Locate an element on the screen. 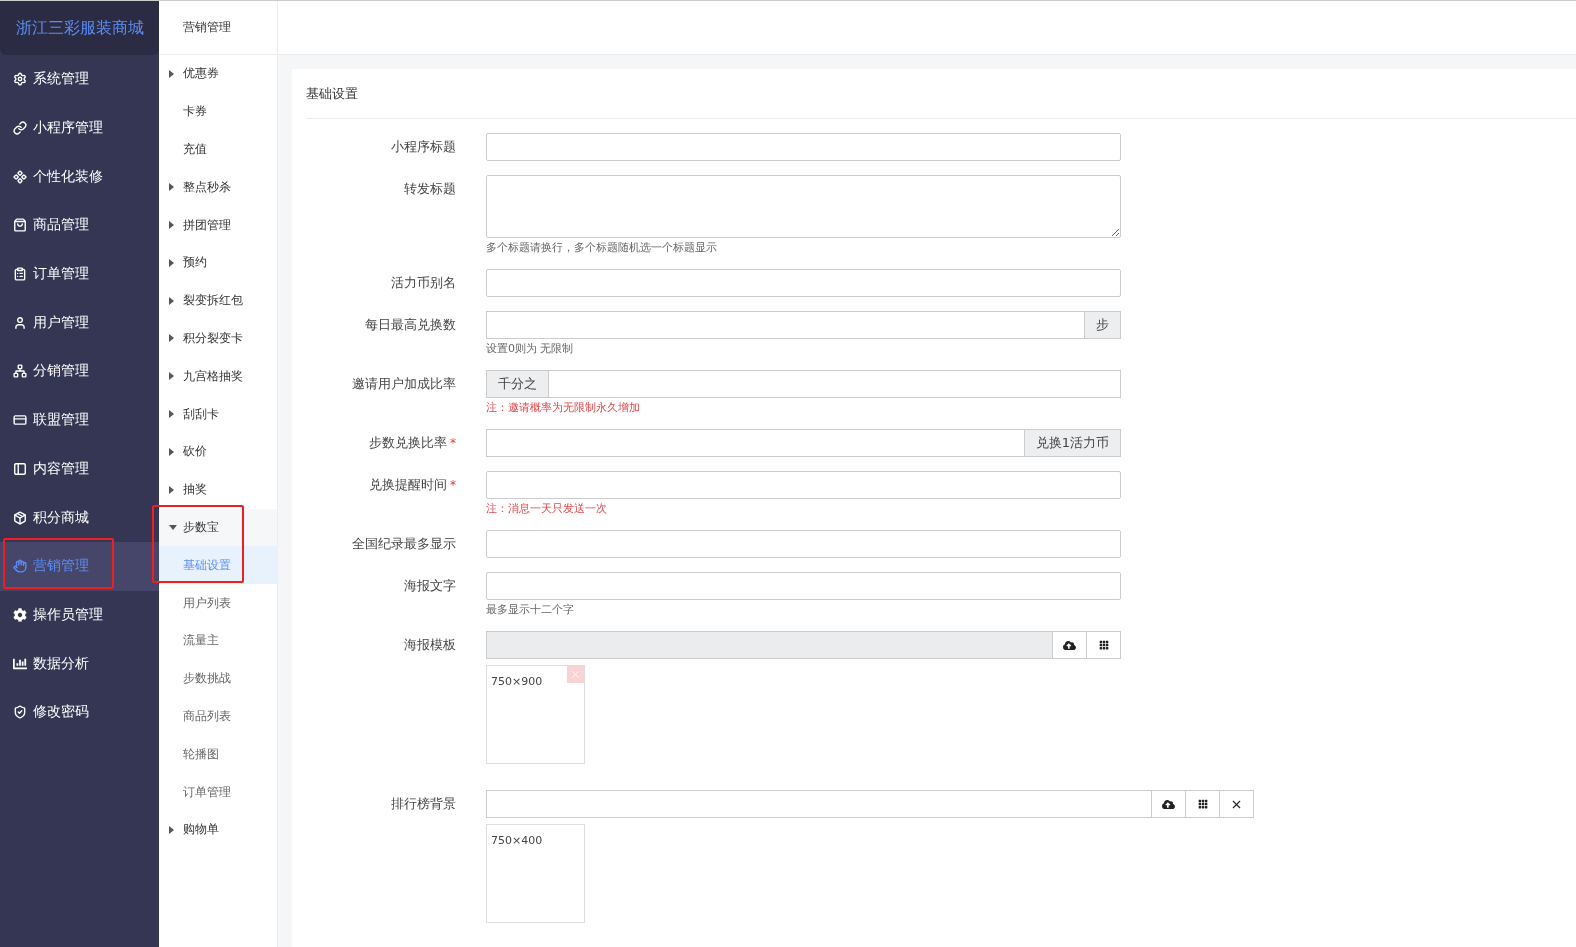 The image size is (1576, 947). field-label: 步数兑换比率 * is located at coordinates (412, 443).